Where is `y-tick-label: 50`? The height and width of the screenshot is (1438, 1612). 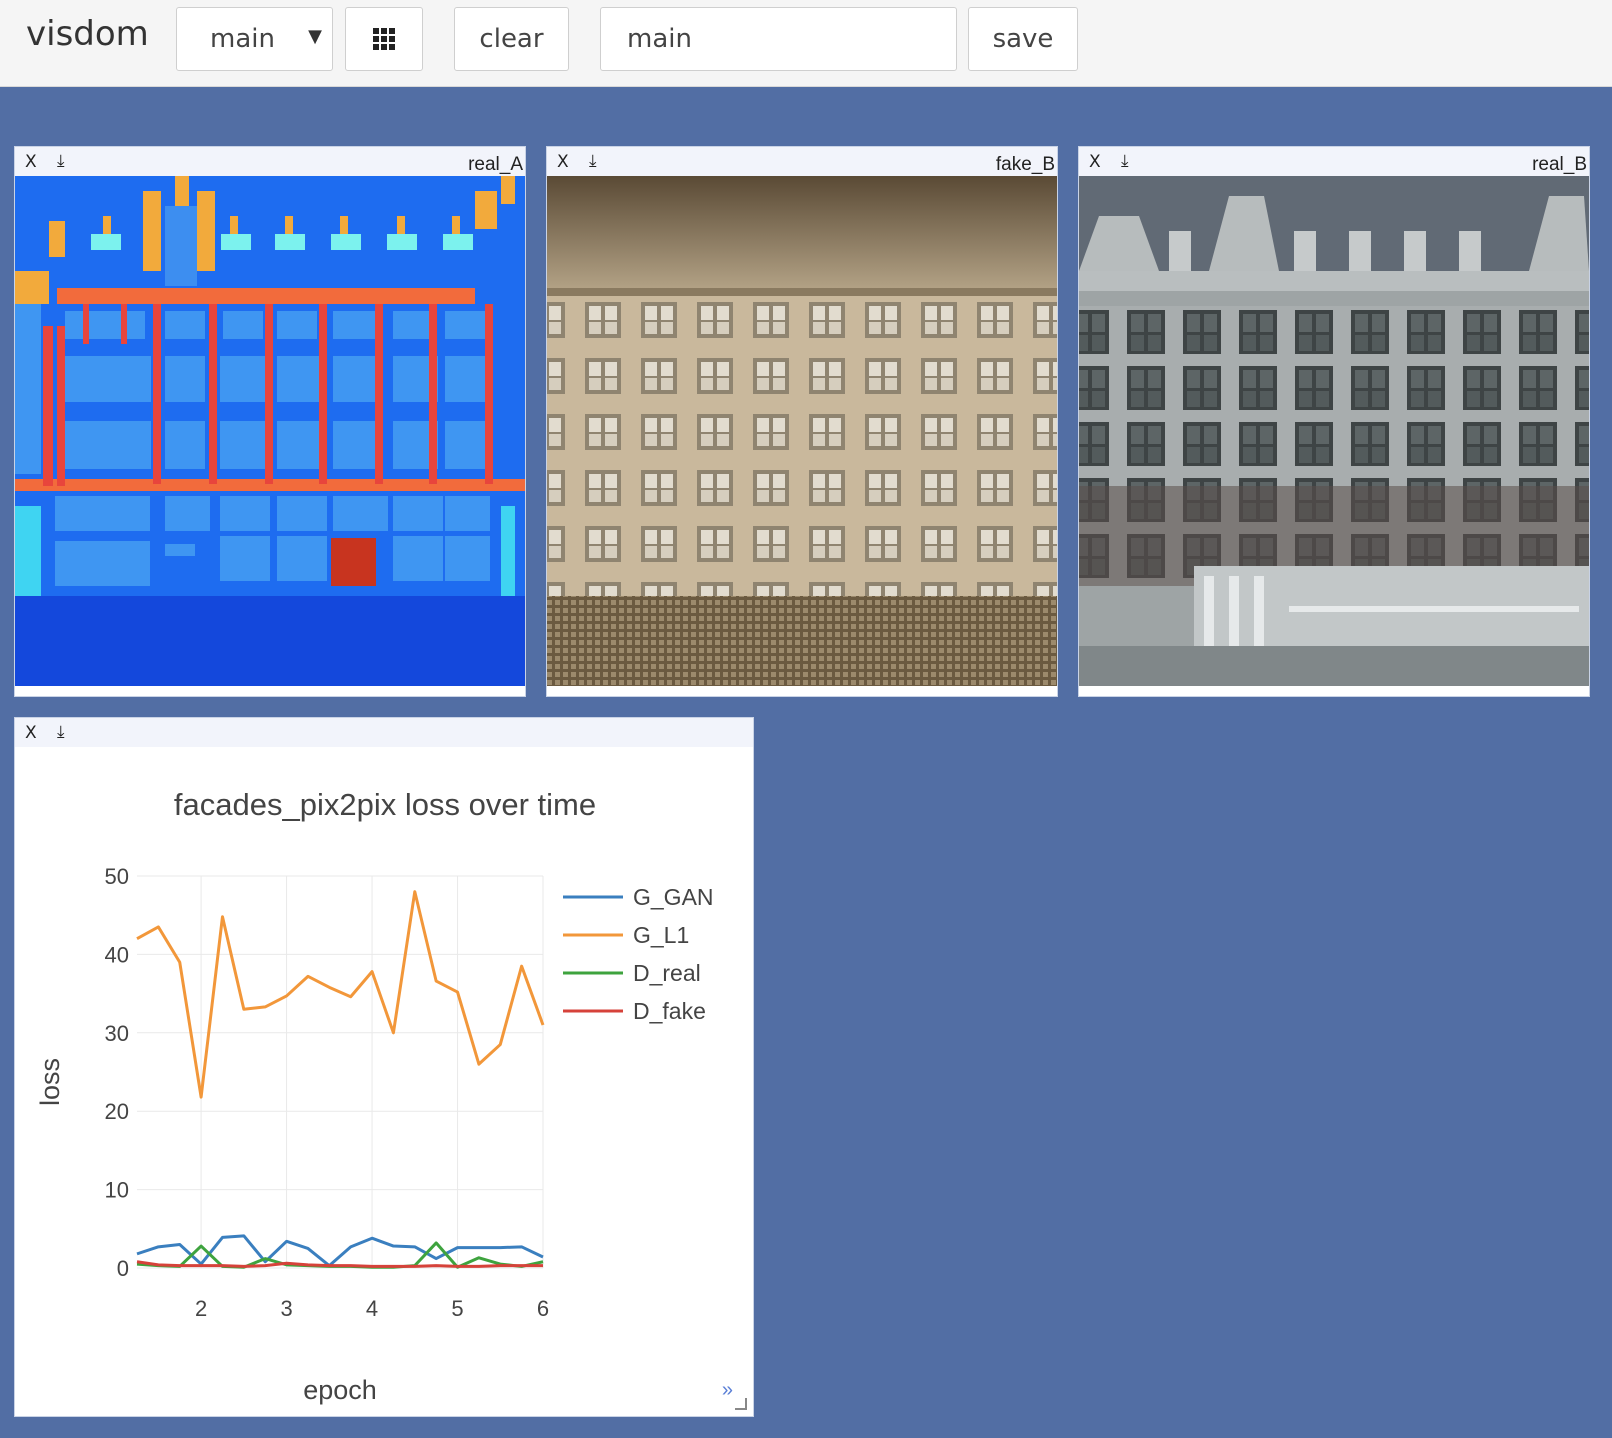
y-tick-label: 50 is located at coordinates (117, 876).